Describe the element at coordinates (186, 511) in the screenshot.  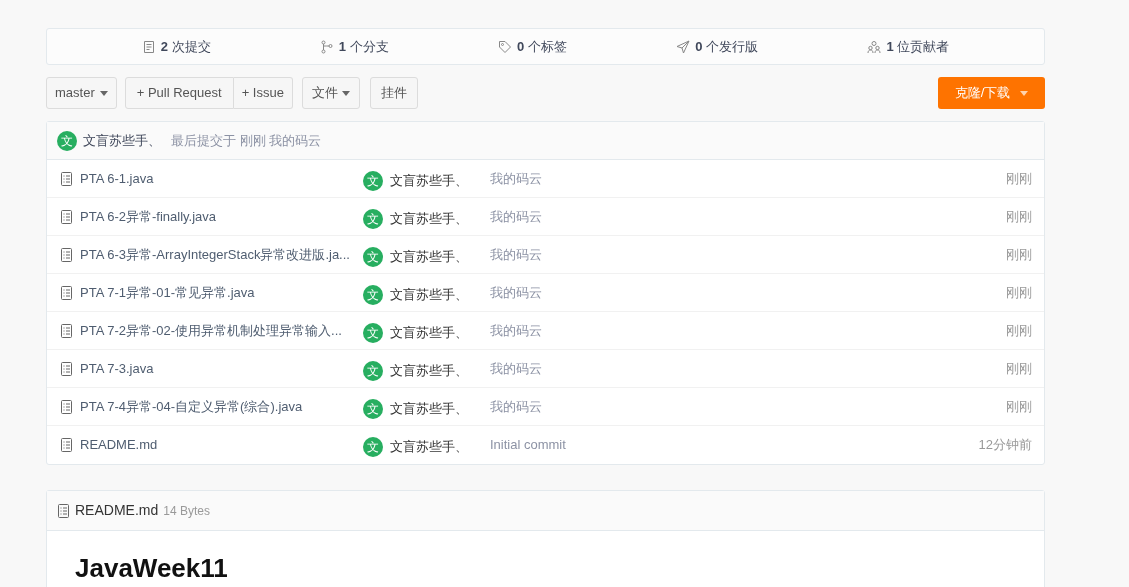
I see `readme-size: 14 Bytes` at that location.